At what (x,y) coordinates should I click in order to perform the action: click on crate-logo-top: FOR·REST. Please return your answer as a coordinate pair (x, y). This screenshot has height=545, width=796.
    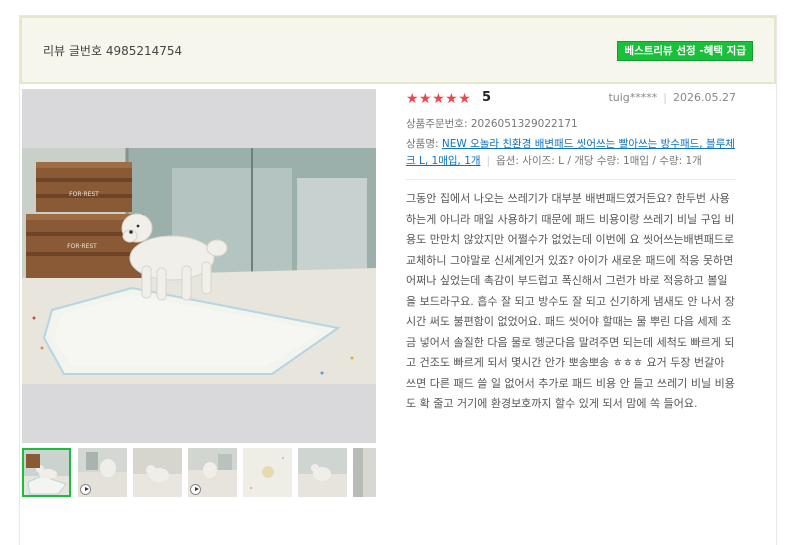
    Looking at the image, I should click on (84, 194).